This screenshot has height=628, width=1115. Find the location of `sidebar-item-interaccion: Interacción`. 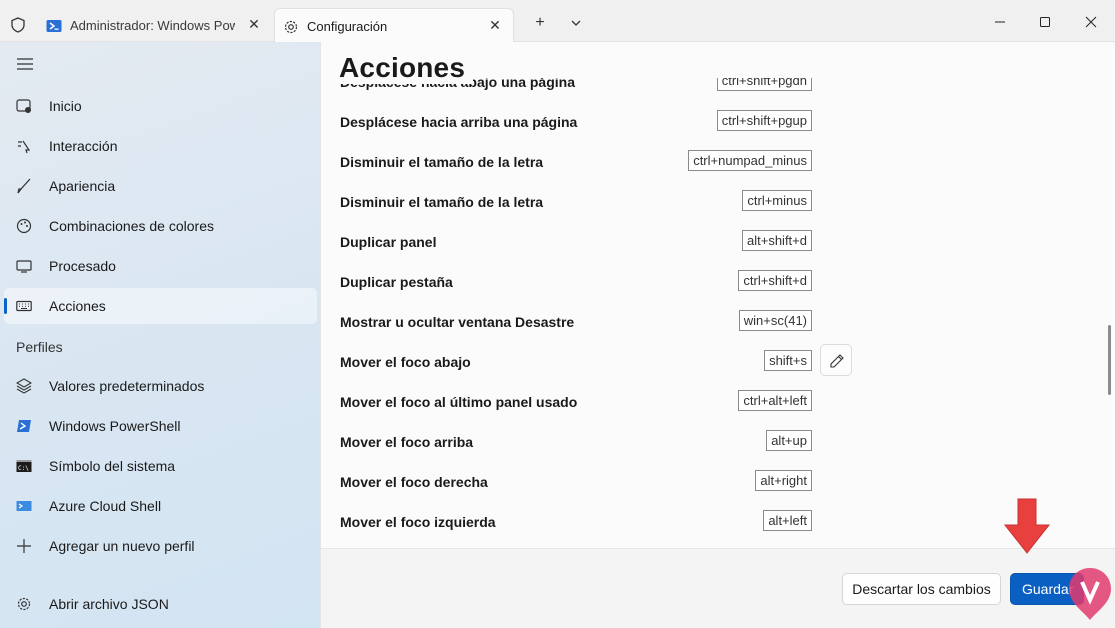

sidebar-item-interaccion: Interacción is located at coordinates (160, 146).